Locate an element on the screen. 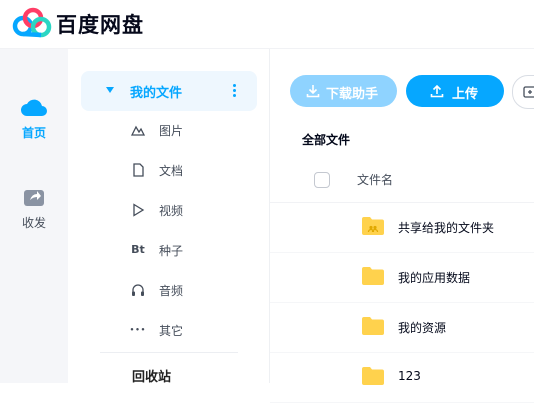  bt-icon: Bt is located at coordinates (138, 249).